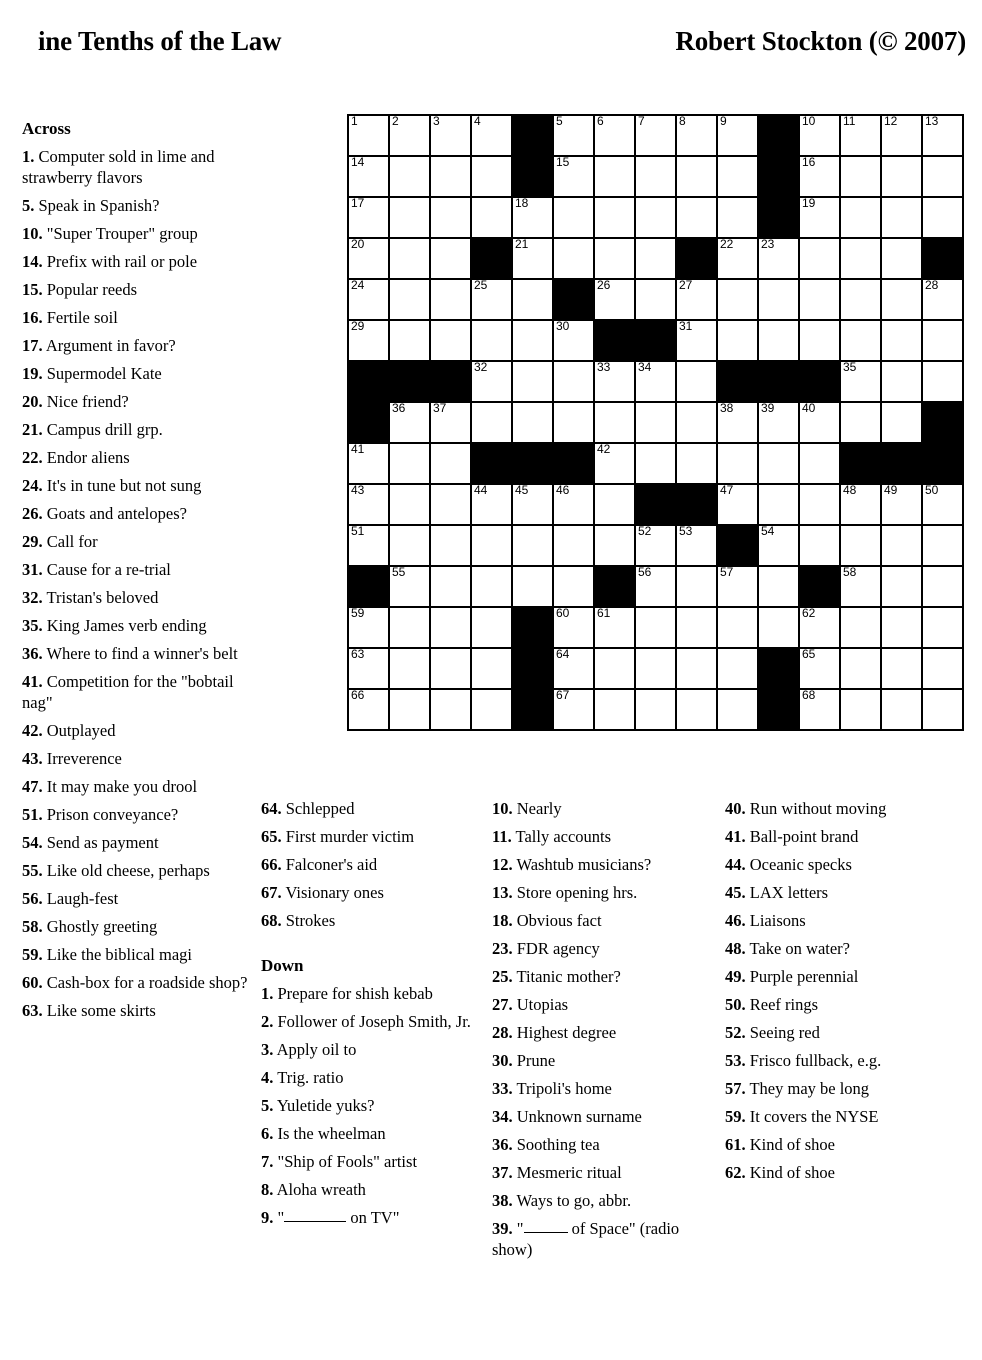 The width and height of the screenshot is (982, 1360). What do you see at coordinates (136, 870) in the screenshot?
I see `clue-item: 55. Like old cheese, perhaps` at bounding box center [136, 870].